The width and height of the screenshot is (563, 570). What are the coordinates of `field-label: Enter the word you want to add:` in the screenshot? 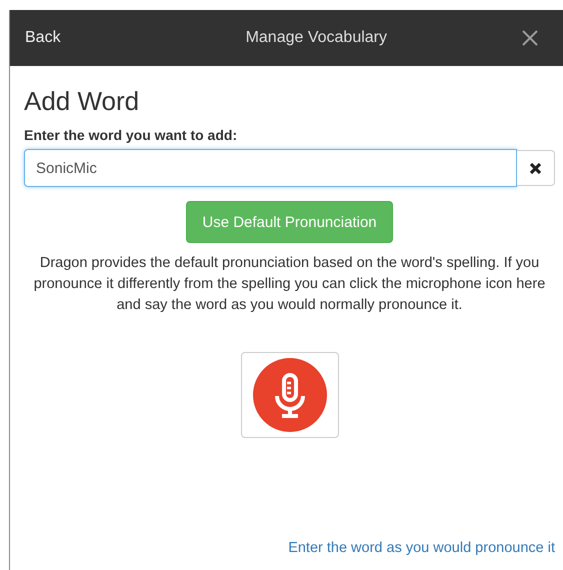 It's located at (131, 135).